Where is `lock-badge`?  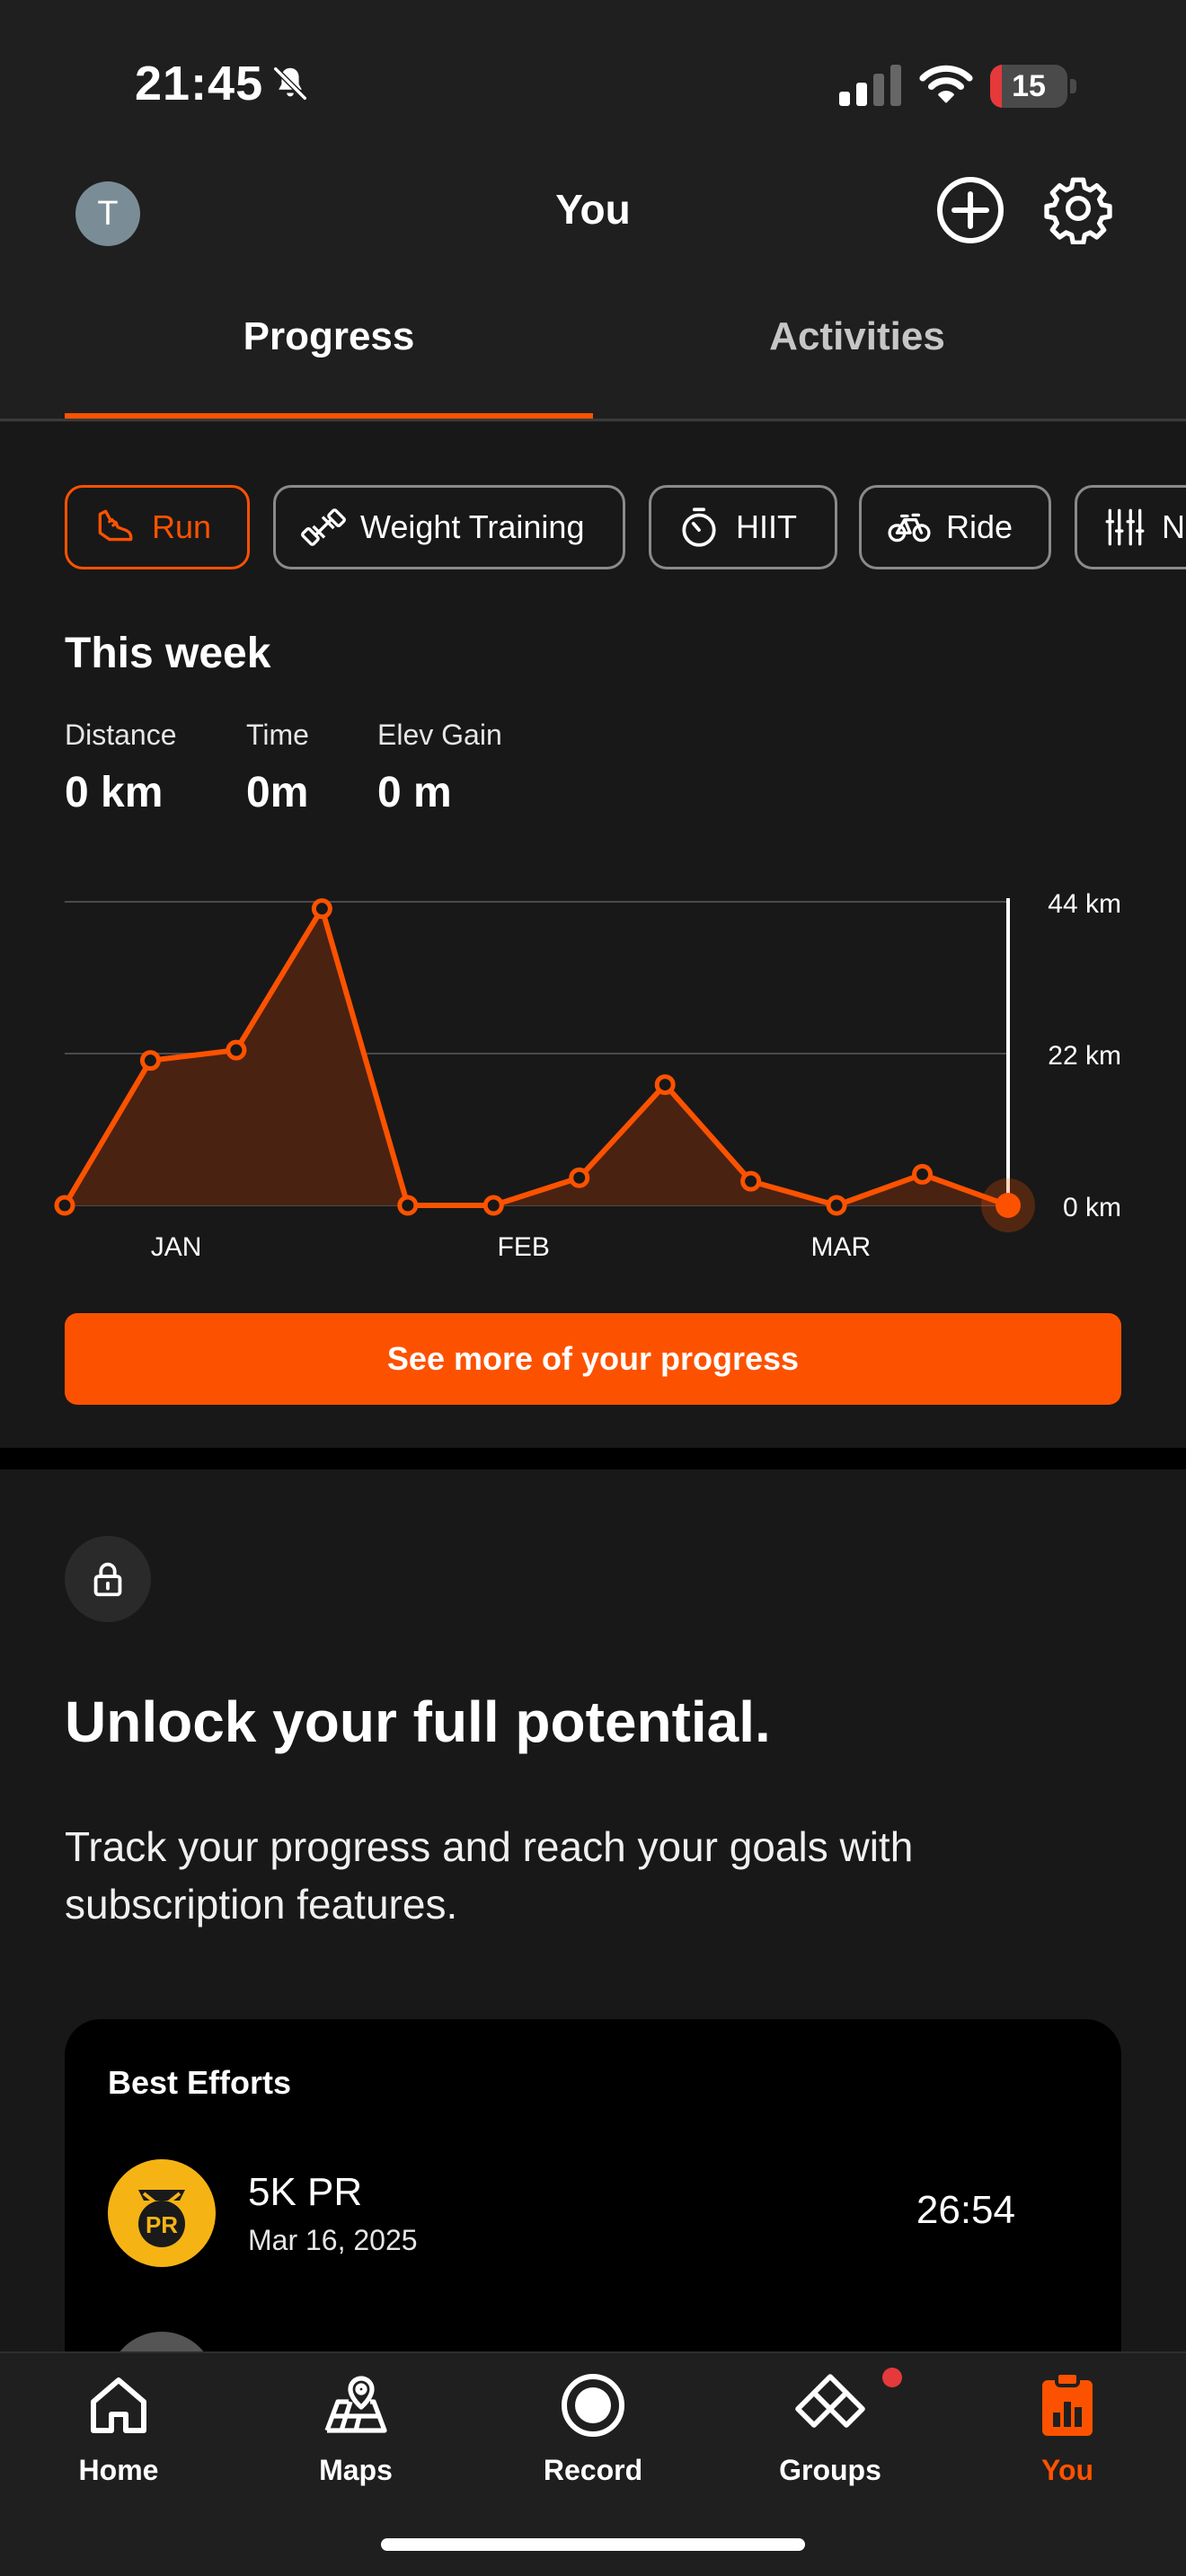 lock-badge is located at coordinates (108, 1579).